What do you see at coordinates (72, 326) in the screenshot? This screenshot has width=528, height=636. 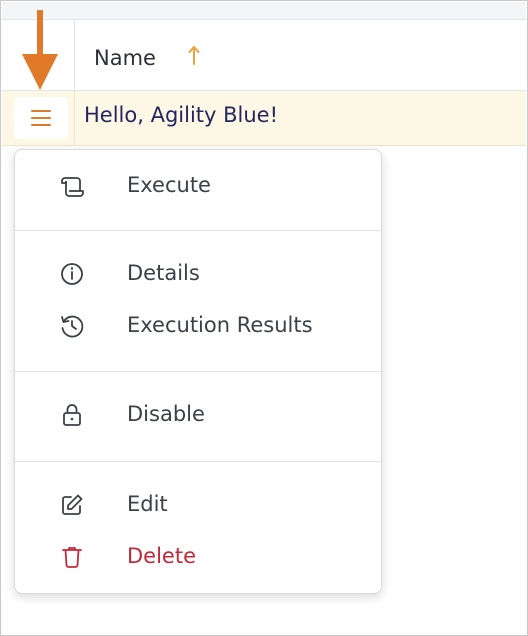 I see `history-icon` at bounding box center [72, 326].